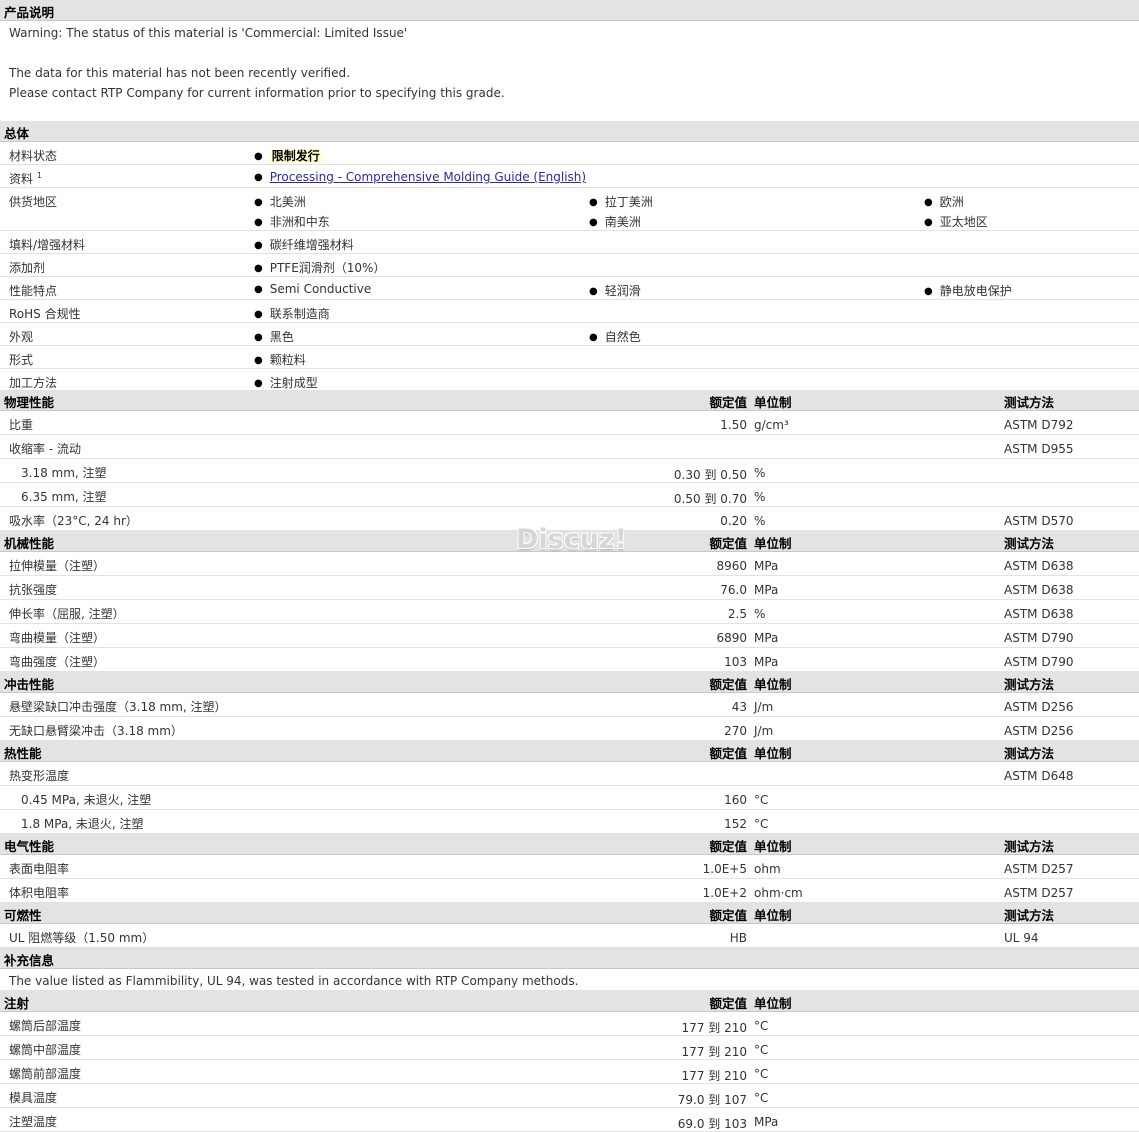 The height and width of the screenshot is (1132, 1139). Describe the element at coordinates (569, 379) in the screenshot. I see `processing-row: 加工方法 注射成型` at that location.